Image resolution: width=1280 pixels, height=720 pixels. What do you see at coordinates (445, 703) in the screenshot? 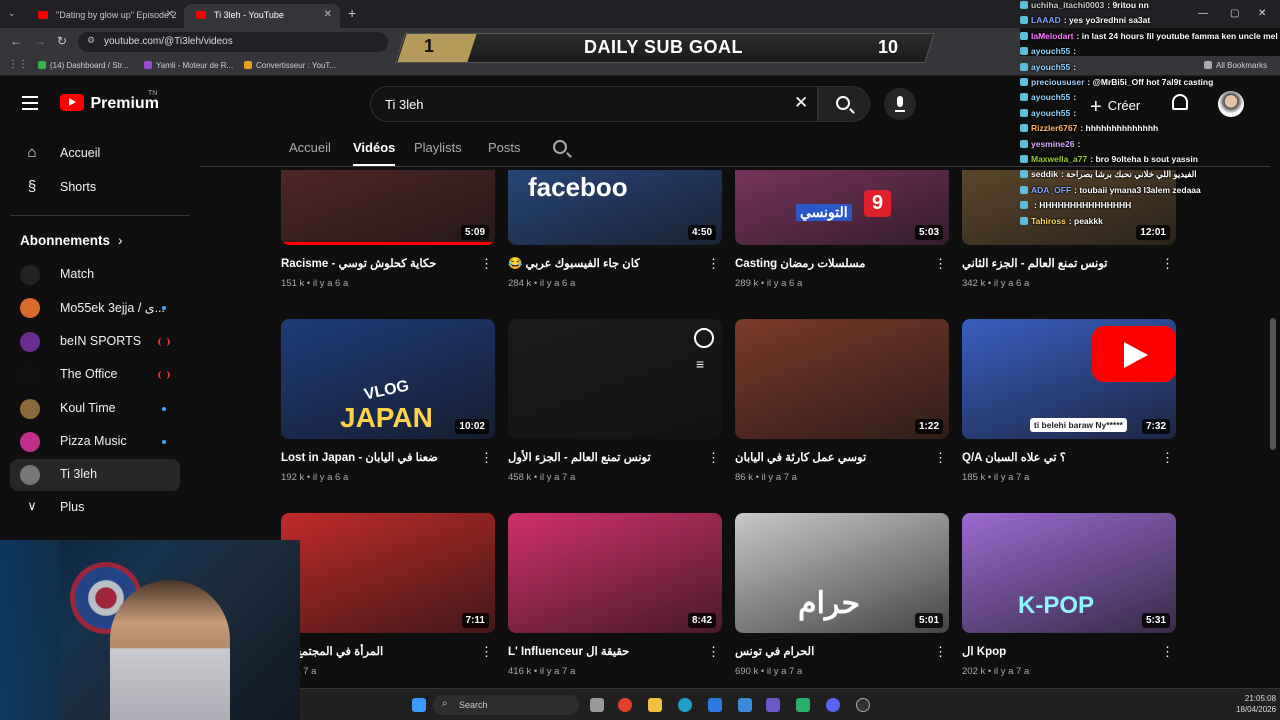
I see `search-icon: ⌕` at bounding box center [445, 703].